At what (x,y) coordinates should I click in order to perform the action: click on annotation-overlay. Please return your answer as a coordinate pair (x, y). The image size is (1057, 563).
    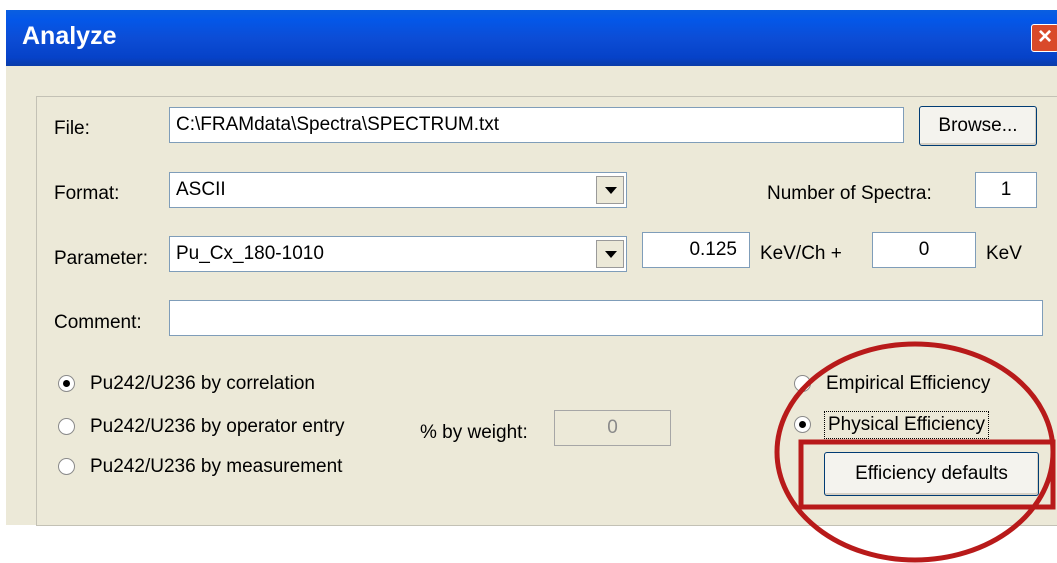
    Looking at the image, I should click on (915, 452).